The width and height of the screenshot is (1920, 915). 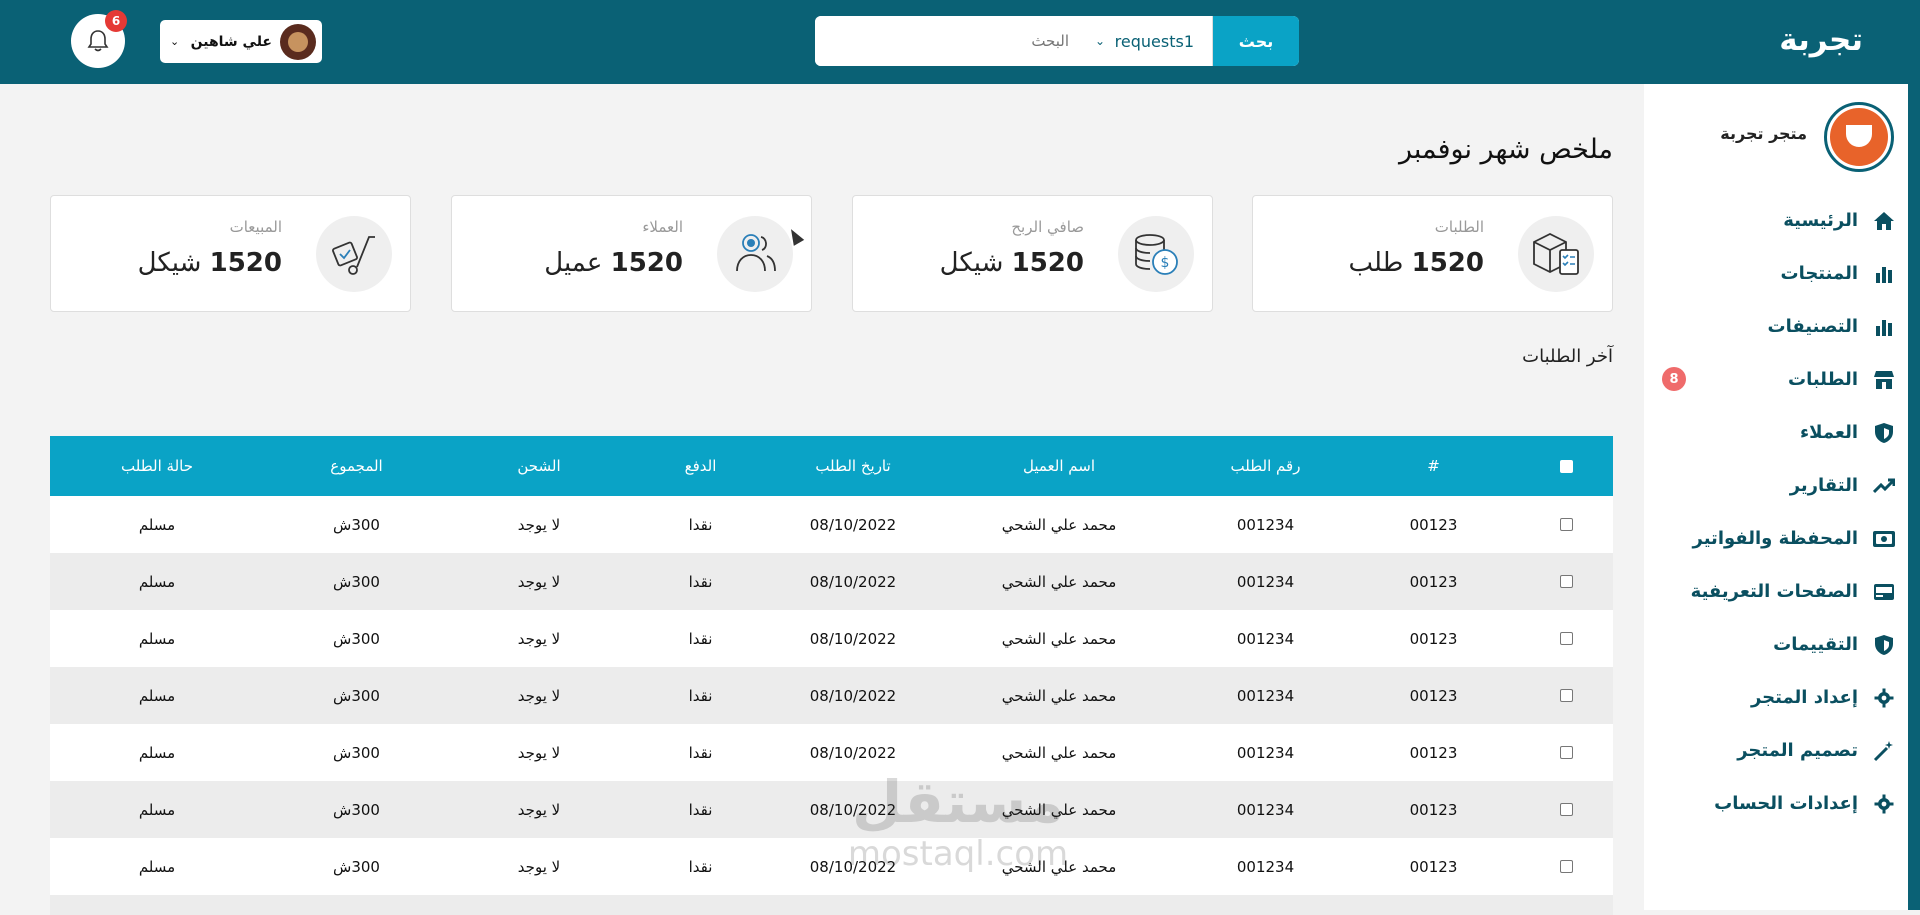 I want to click on sidebar-item-orders: الطلبات 8, so click(x=1776, y=379).